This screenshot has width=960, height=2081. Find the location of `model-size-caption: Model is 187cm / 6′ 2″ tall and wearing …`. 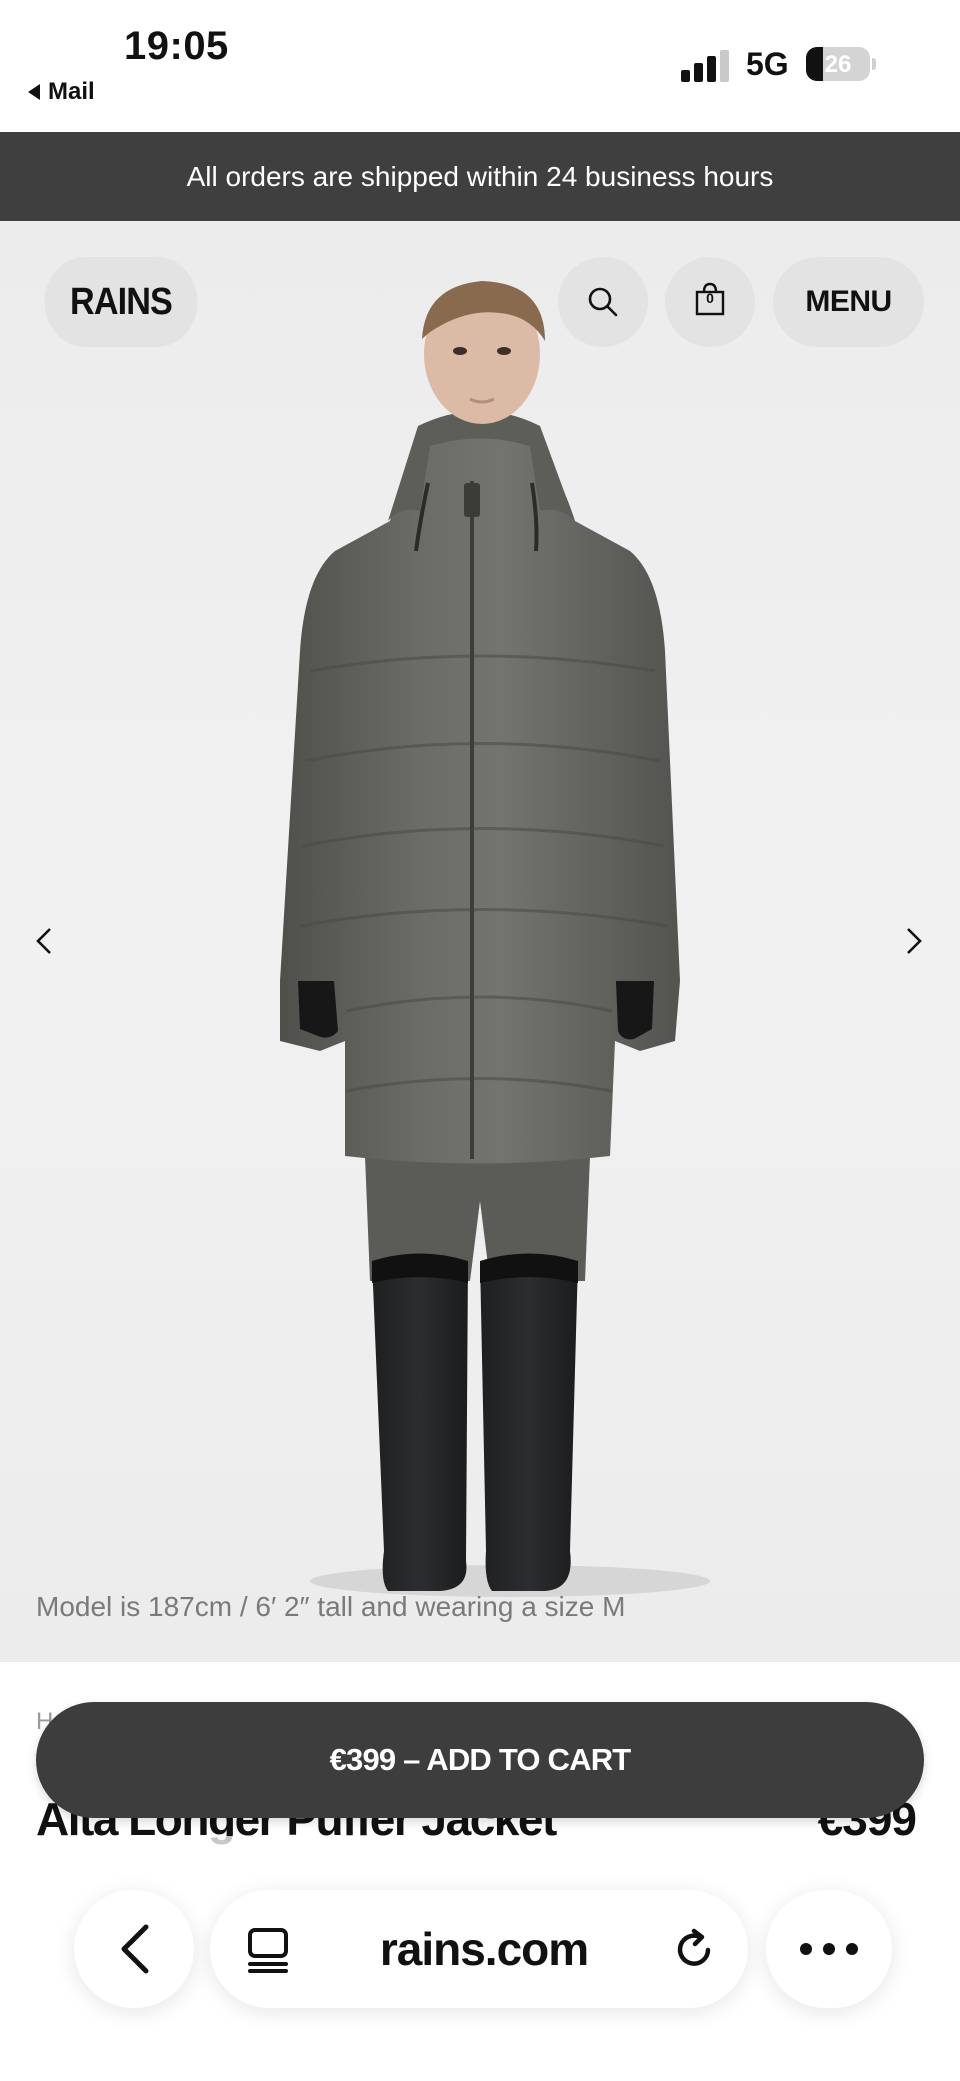

model-size-caption: Model is 187cm / 6′ 2″ tall and wearing … is located at coordinates (331, 1606).